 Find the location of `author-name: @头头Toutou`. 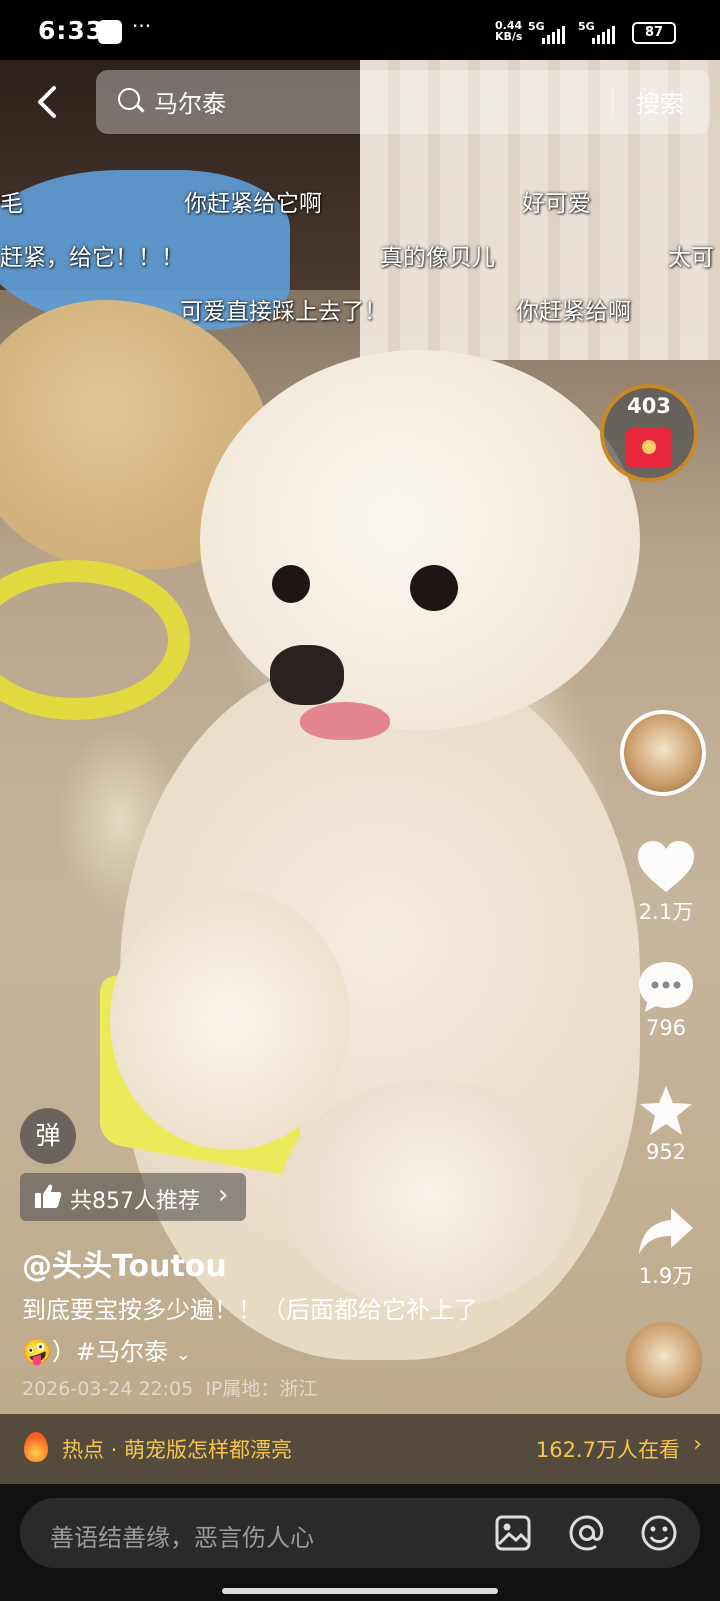

author-name: @头头Toutou is located at coordinates (124, 1263).